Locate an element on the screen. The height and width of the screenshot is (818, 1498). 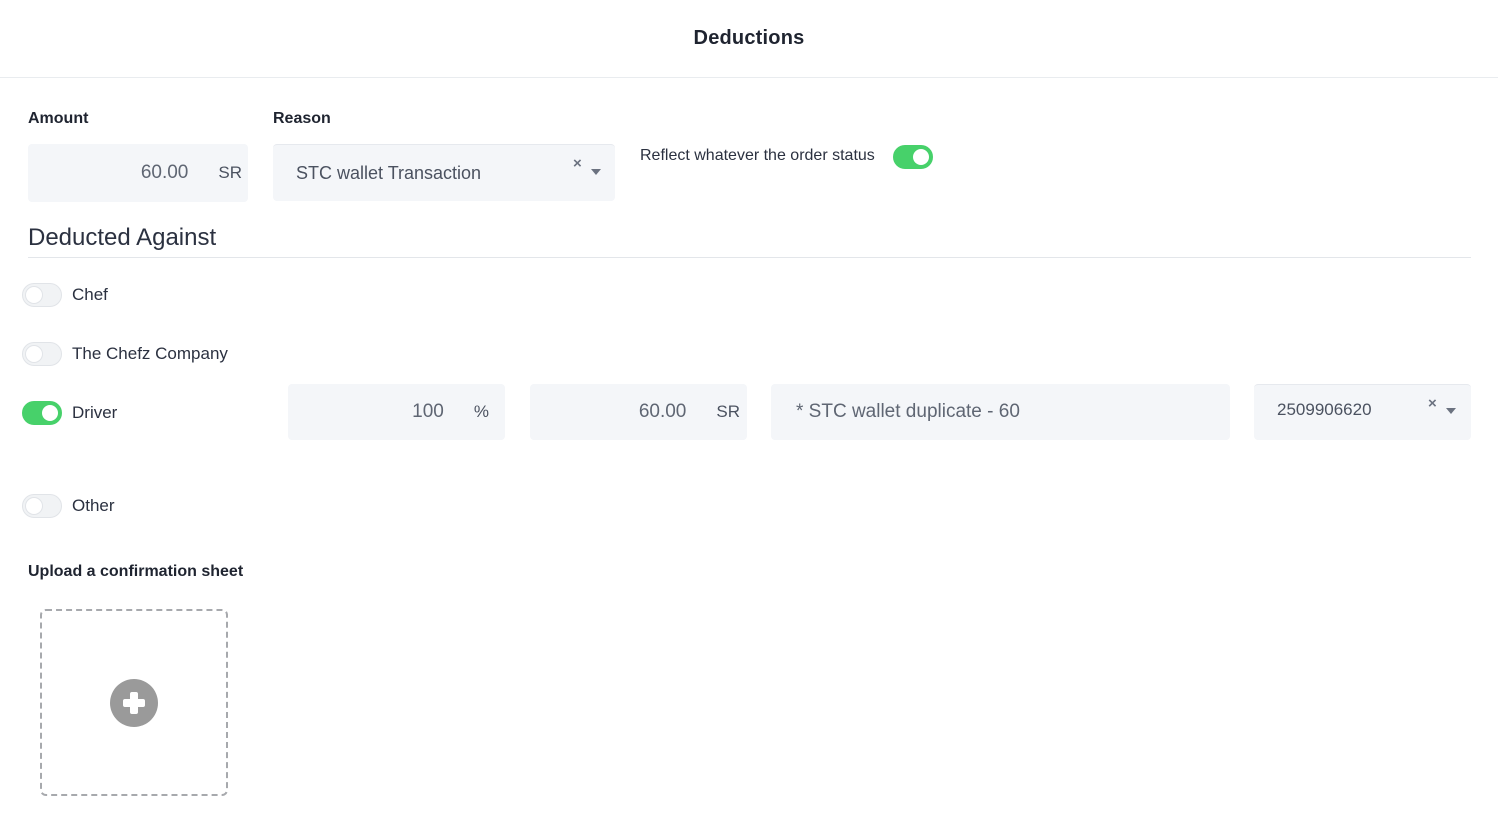
driver-note-input: * STC wallet duplicate - 60 is located at coordinates (1000, 412).